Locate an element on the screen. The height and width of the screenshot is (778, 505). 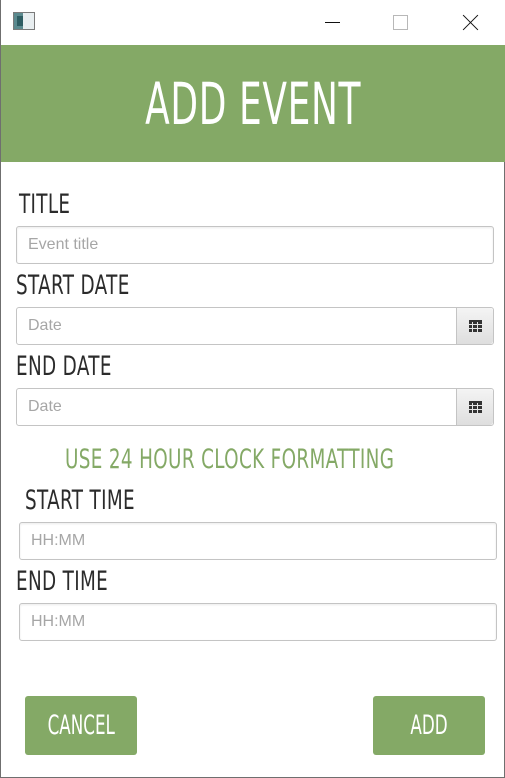
start-time-field is located at coordinates (258, 541).